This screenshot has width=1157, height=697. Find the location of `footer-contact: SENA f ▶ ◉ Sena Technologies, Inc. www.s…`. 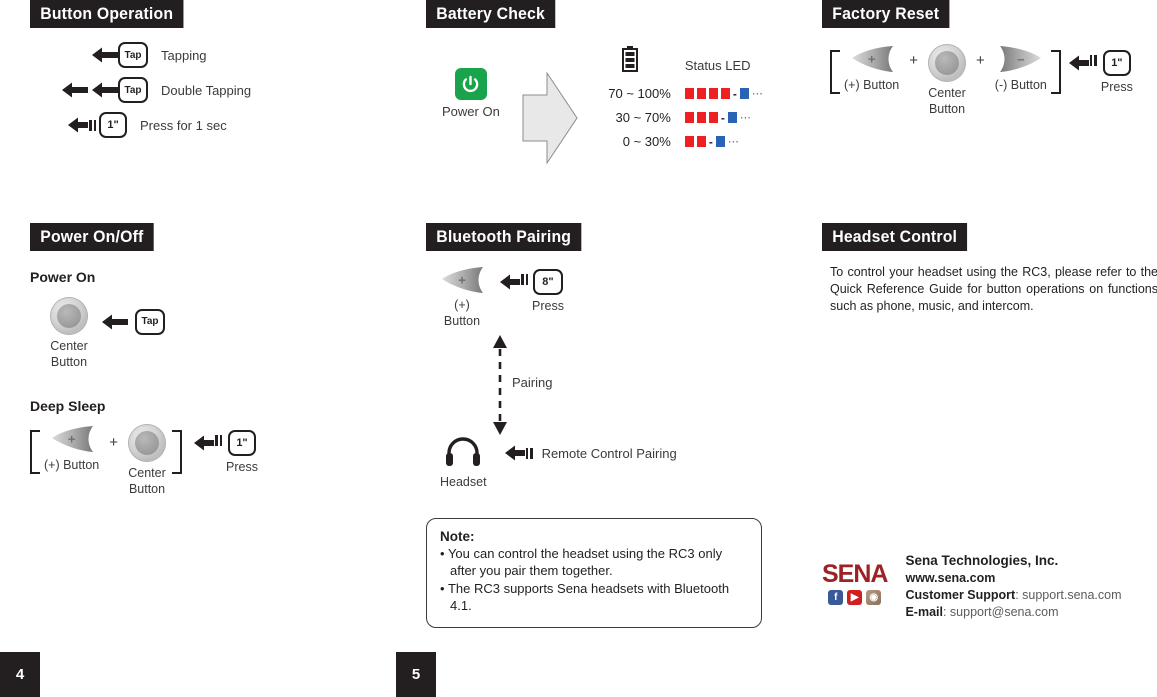

footer-contact: SENA f ▶ ◉ Sena Technologies, Inc. www.s… is located at coordinates (972, 586).